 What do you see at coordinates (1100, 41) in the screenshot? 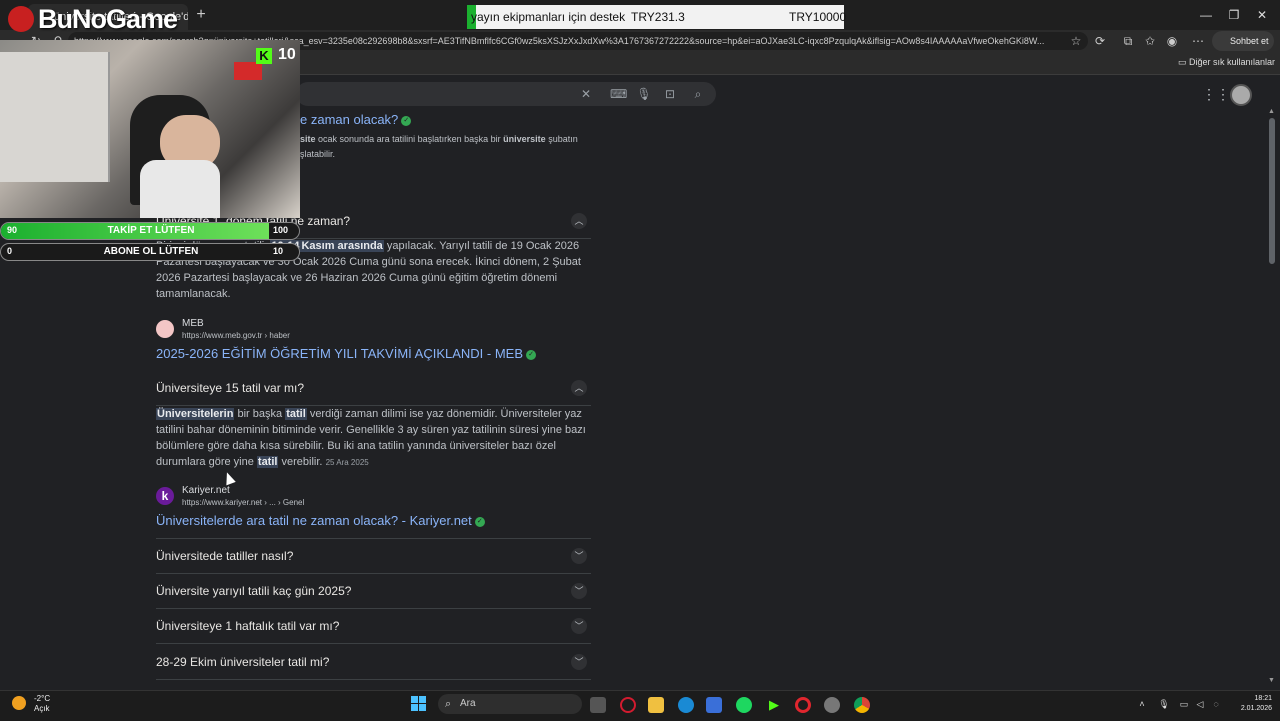
I see `extension-icon: ⟳` at bounding box center [1100, 41].